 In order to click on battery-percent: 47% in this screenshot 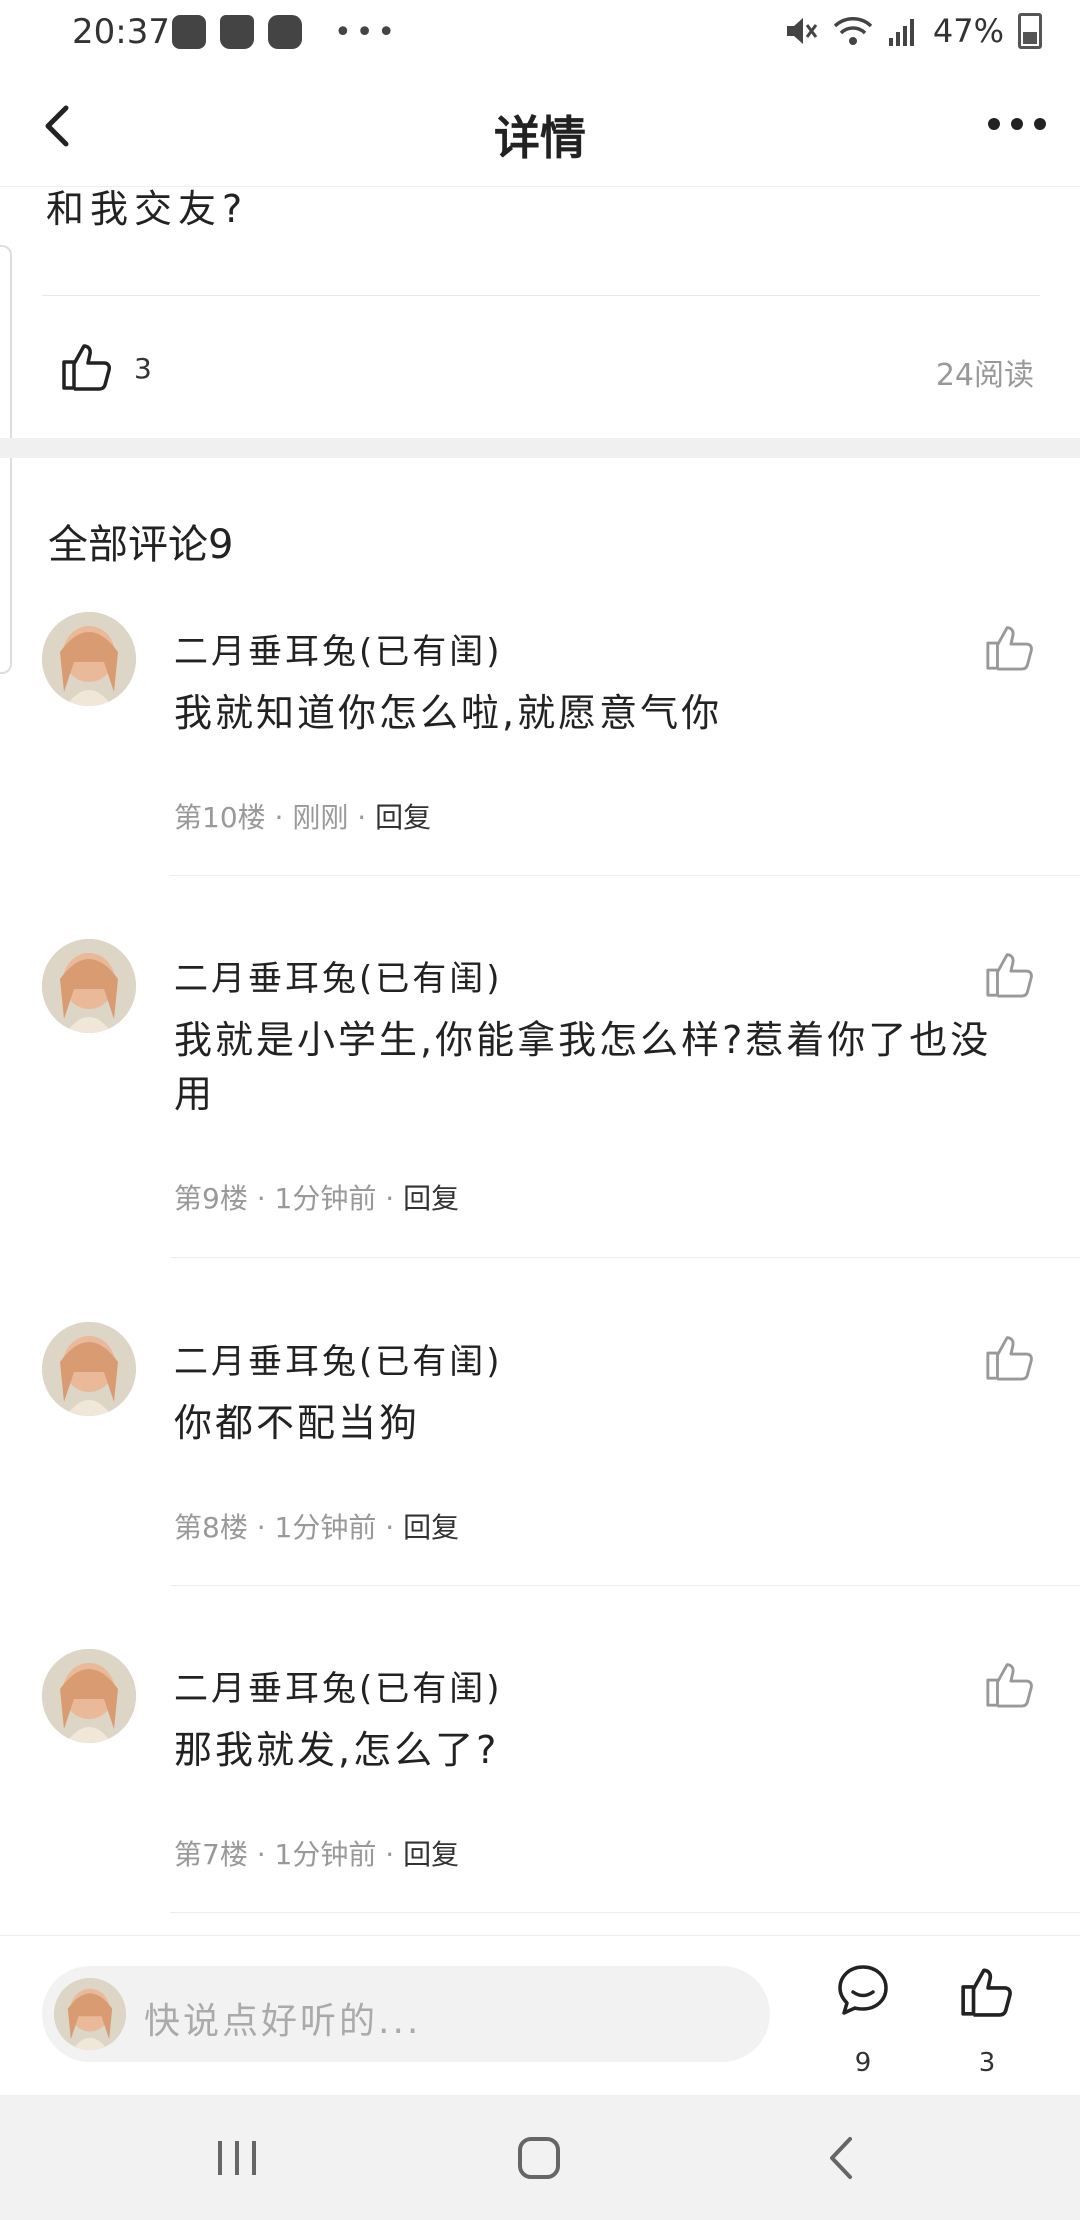, I will do `click(968, 31)`.